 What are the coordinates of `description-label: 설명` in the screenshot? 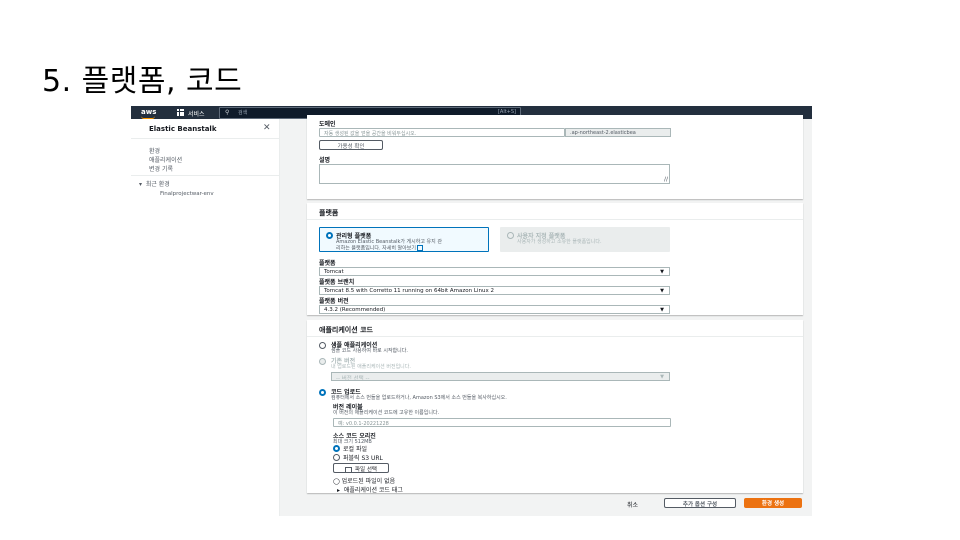 It's located at (325, 160).